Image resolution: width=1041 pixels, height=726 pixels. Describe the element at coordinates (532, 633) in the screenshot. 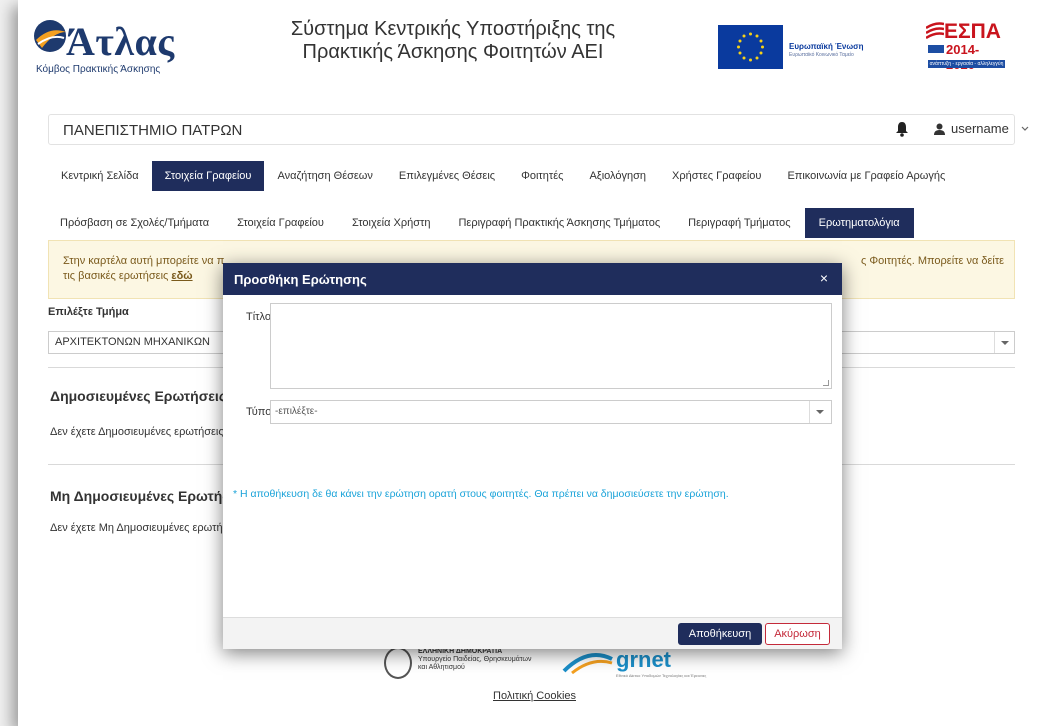

I see `modal-footer: Αποθήκευση Ακύρωση` at that location.